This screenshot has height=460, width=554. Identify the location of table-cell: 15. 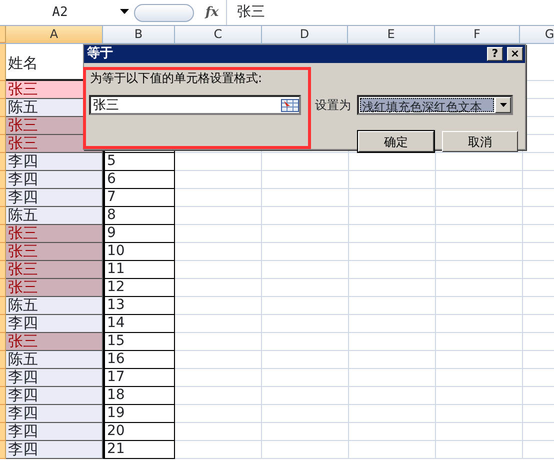
(139, 342).